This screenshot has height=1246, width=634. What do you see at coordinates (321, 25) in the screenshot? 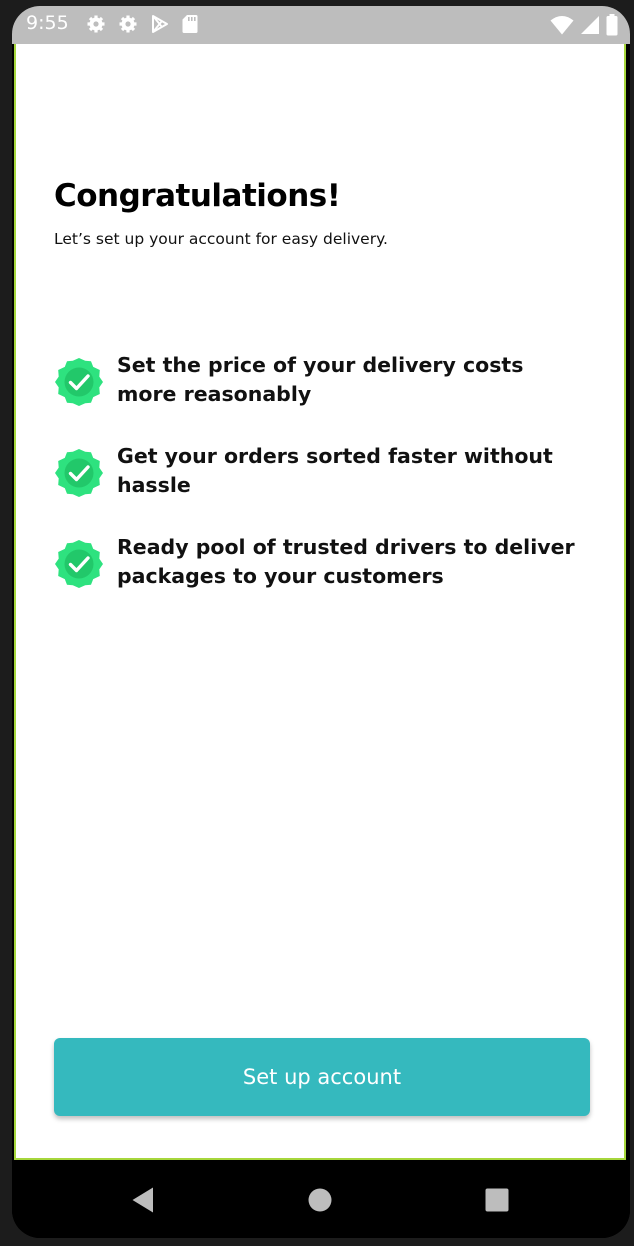
I see `status-bar: 9:55` at bounding box center [321, 25].